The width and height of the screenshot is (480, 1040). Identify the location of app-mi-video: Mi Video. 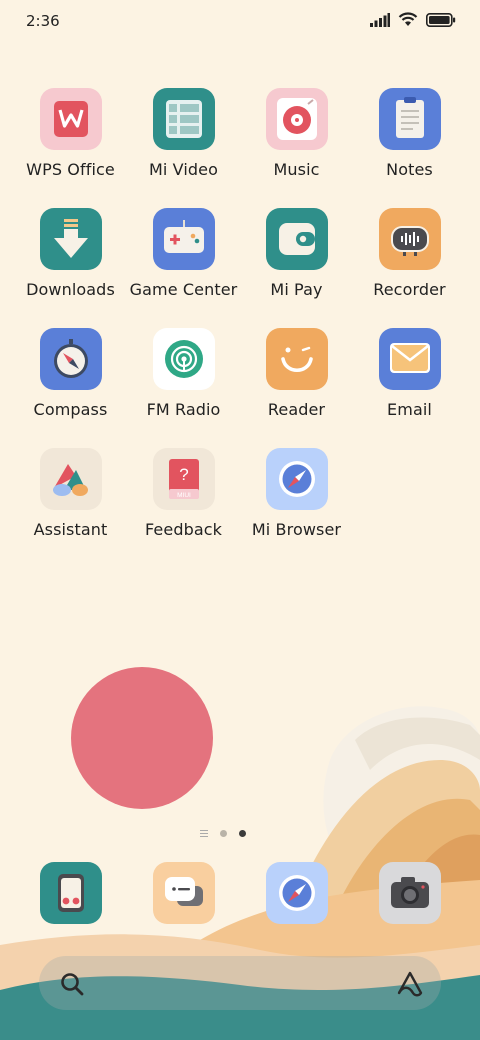
(183, 133).